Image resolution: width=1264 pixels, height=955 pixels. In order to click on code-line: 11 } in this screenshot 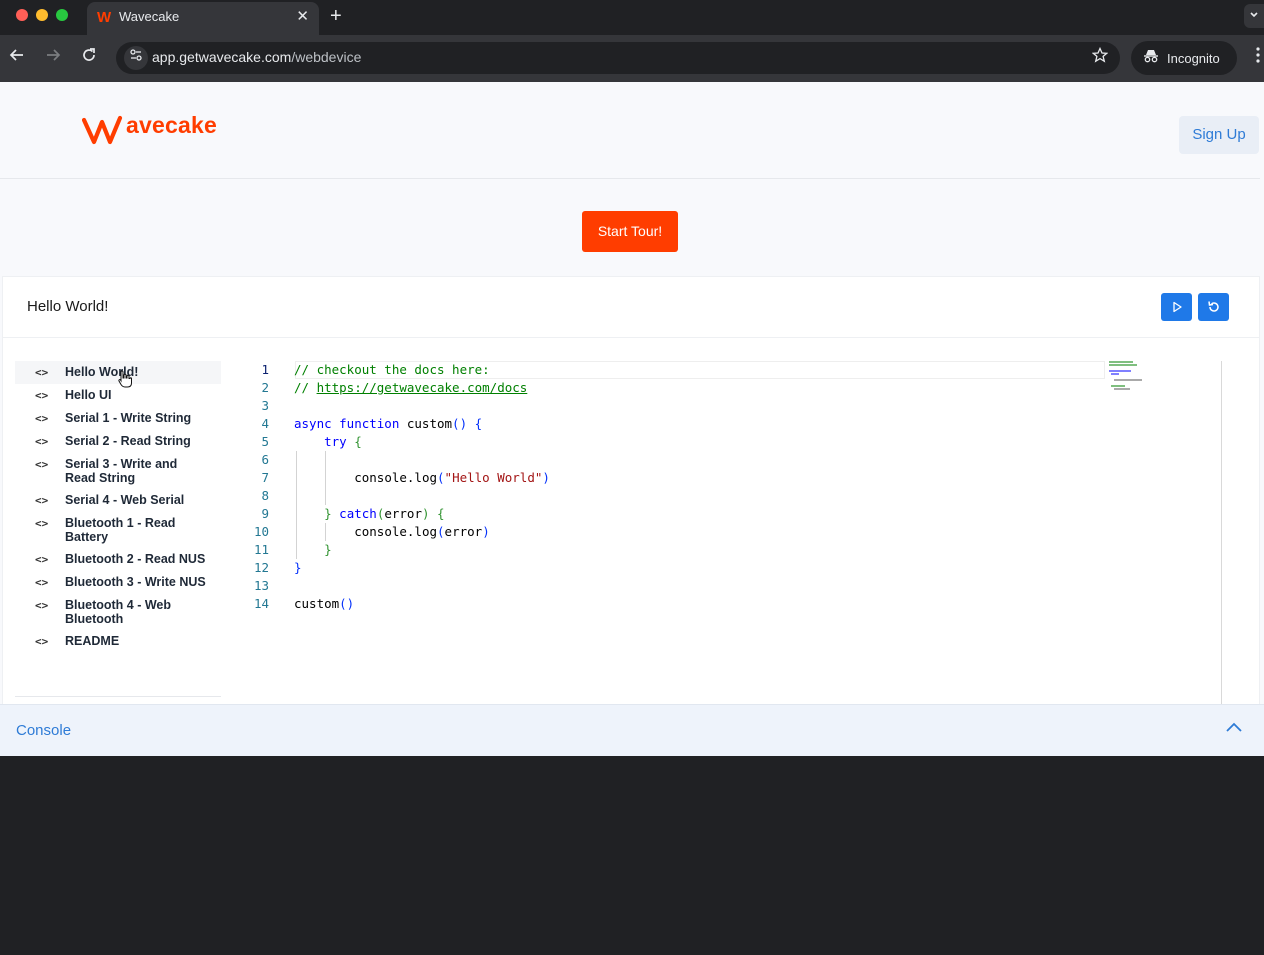, I will do `click(292, 549)`.